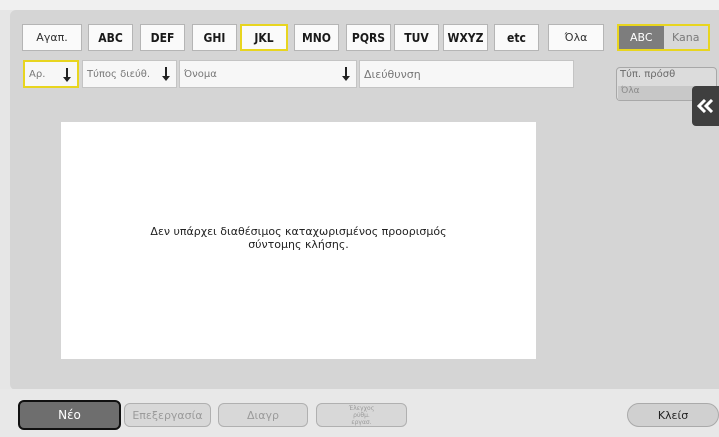 The height and width of the screenshot is (437, 719). I want to click on tab-jkl: JKL, so click(264, 37).